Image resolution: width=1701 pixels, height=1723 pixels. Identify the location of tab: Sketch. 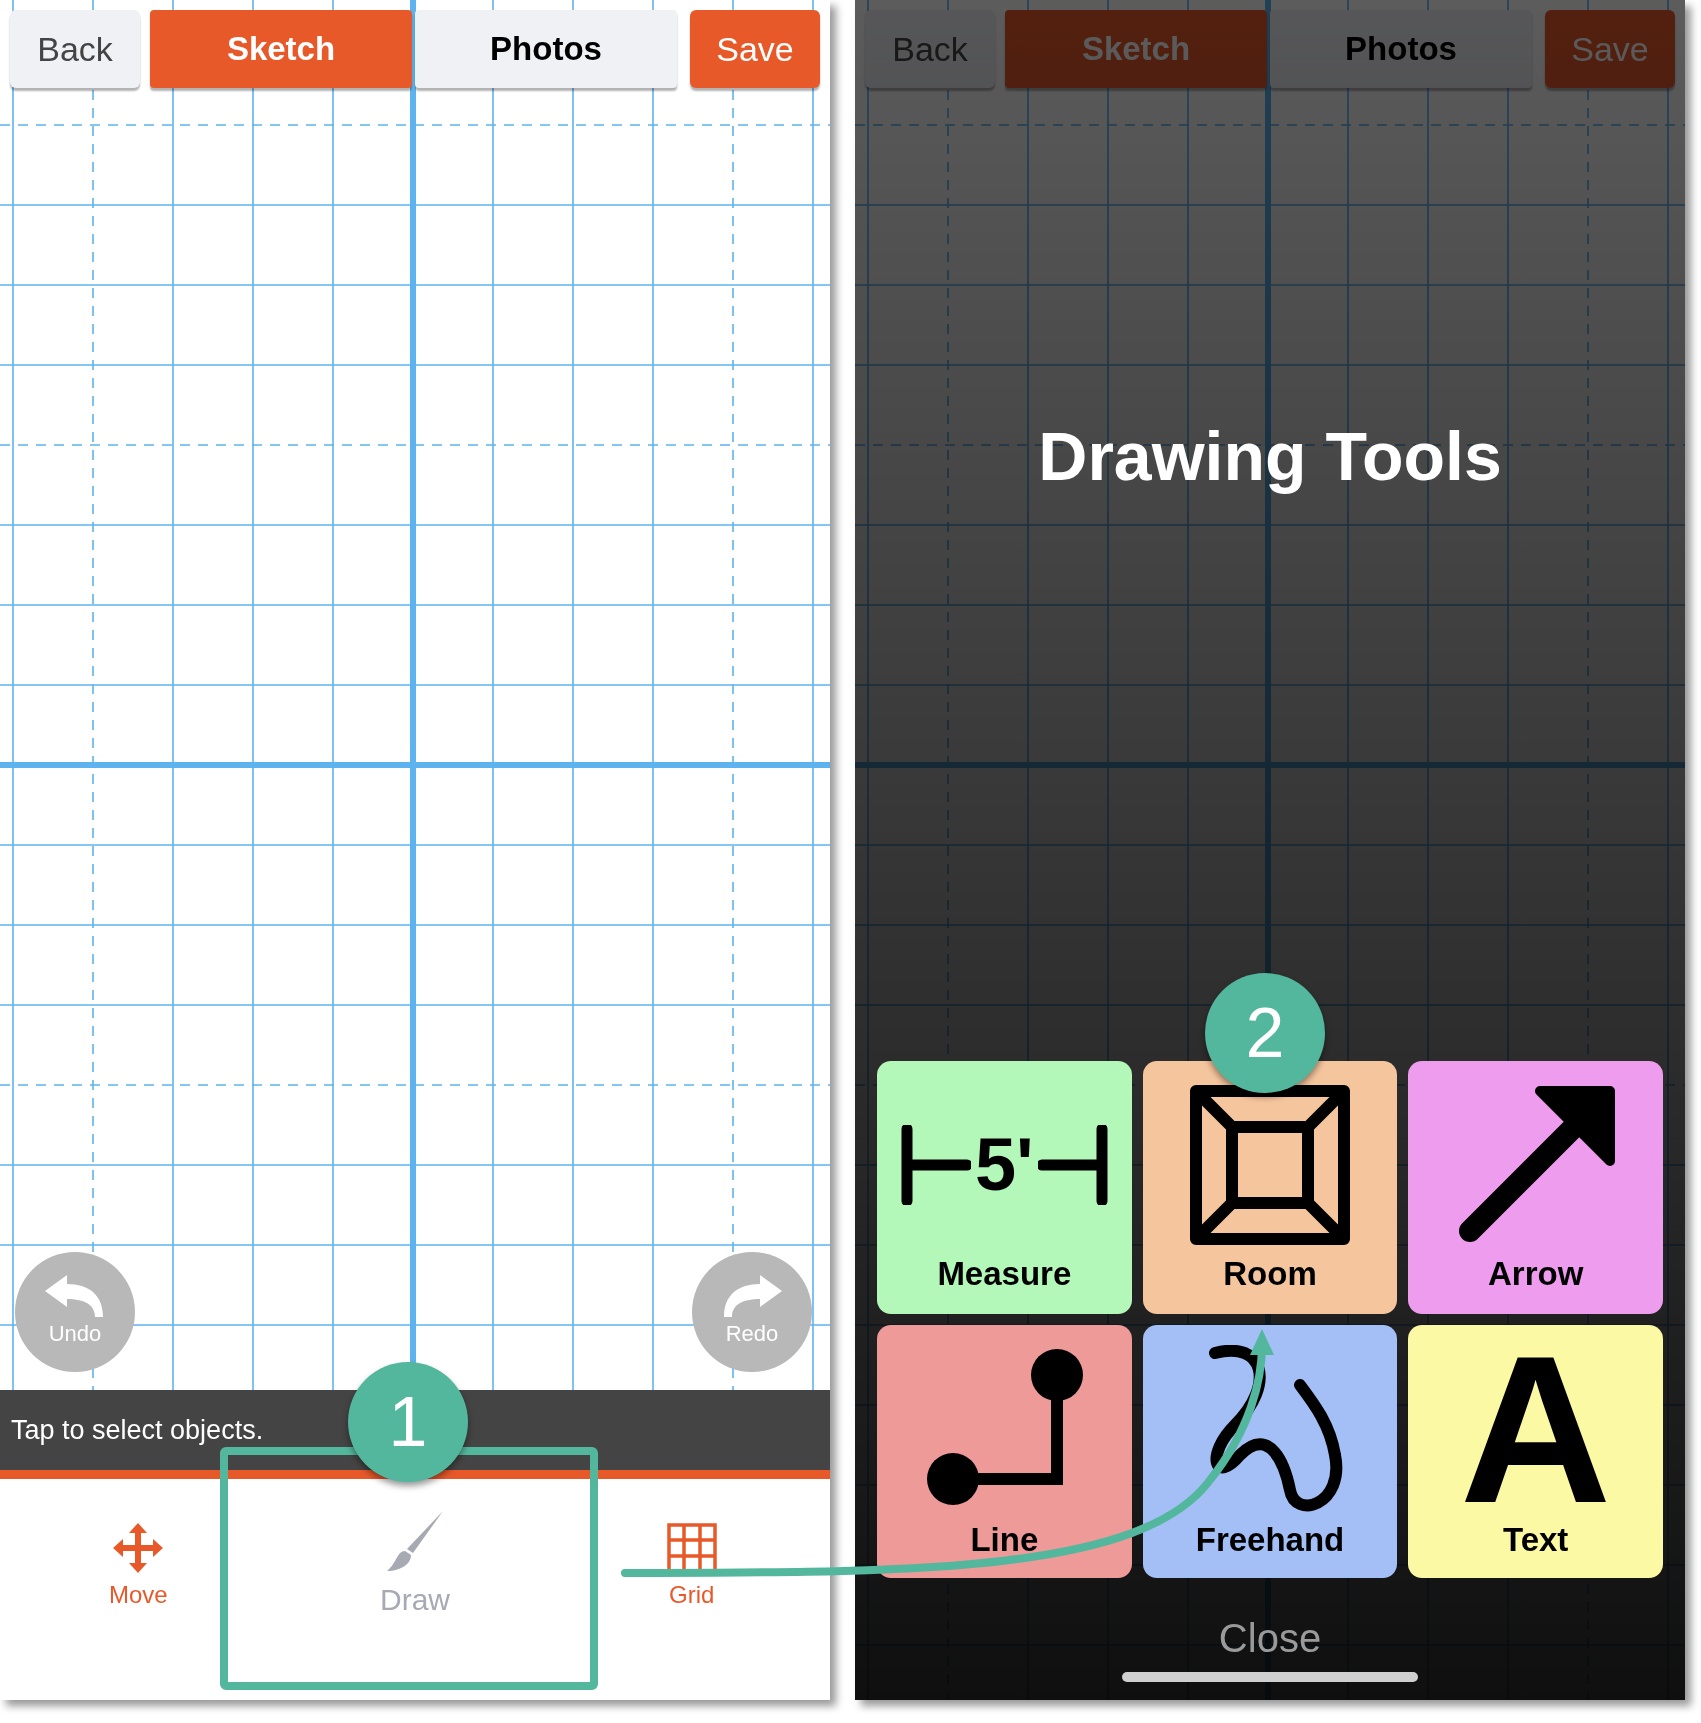
(281, 49).